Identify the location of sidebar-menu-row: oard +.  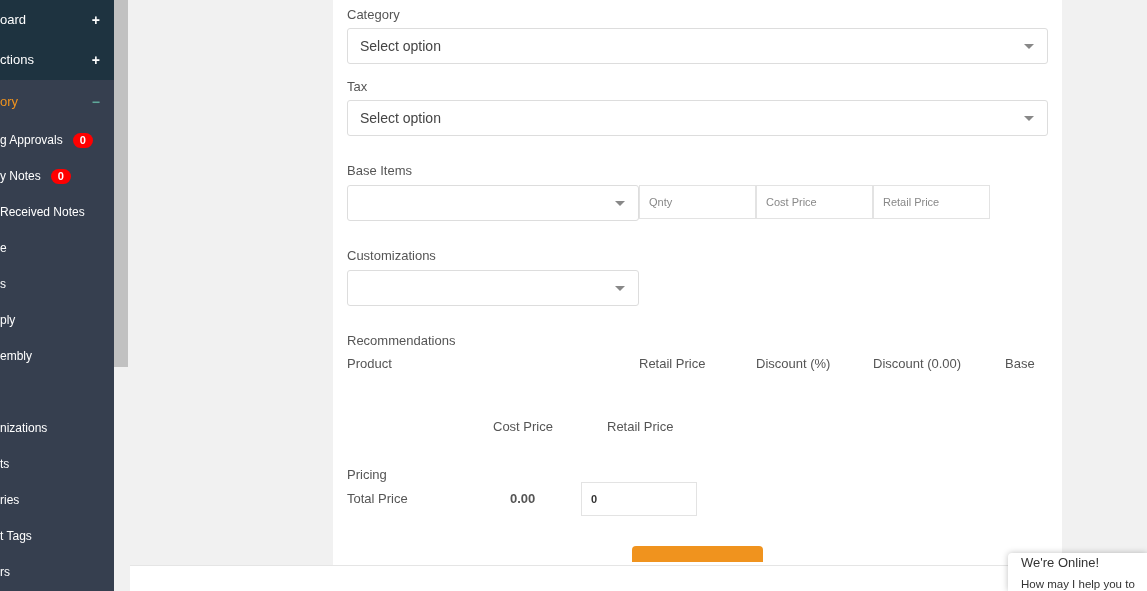
(57, 20).